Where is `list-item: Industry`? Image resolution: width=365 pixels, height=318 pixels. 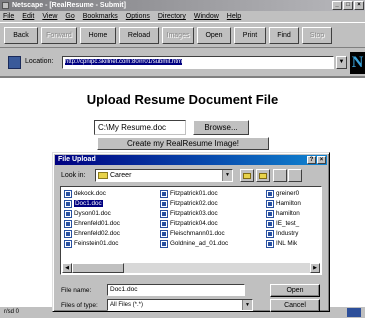
list-item: Industry is located at coordinates (283, 234).